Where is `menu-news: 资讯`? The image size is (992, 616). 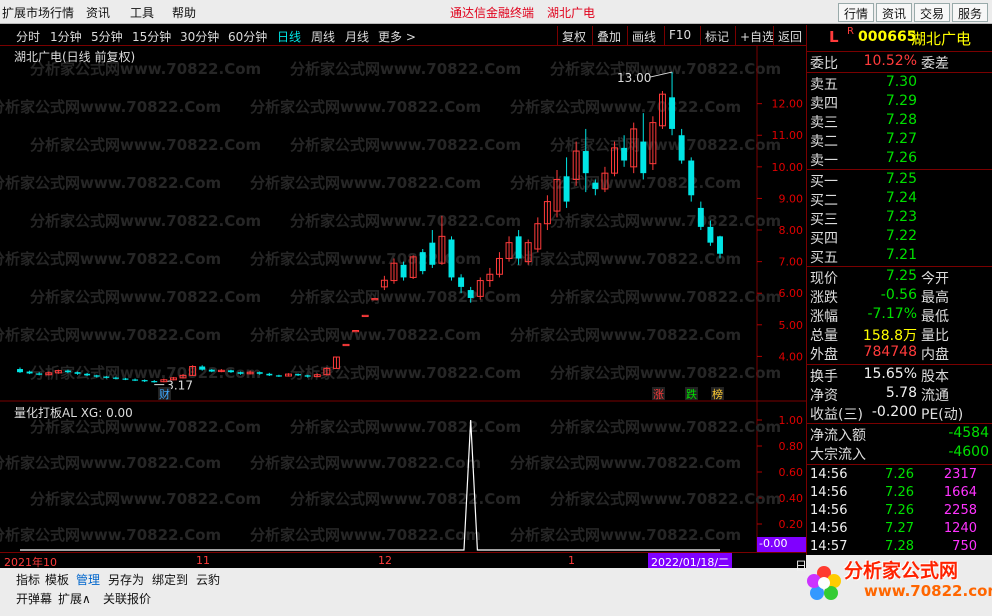
menu-news: 资讯 is located at coordinates (98, 12).